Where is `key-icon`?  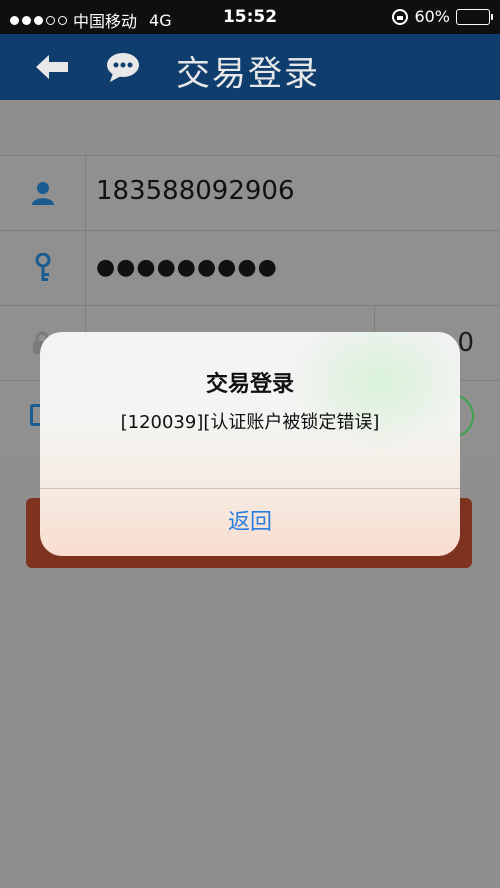
key-icon is located at coordinates (43, 267).